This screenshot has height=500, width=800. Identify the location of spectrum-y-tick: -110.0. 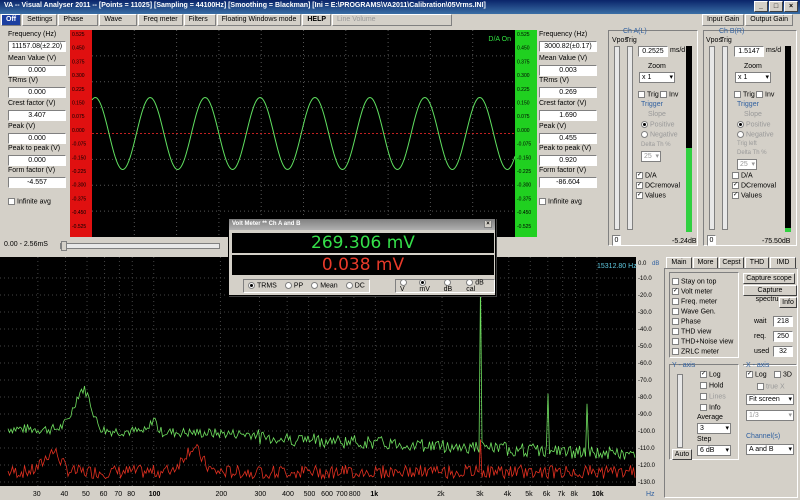
(646, 449).